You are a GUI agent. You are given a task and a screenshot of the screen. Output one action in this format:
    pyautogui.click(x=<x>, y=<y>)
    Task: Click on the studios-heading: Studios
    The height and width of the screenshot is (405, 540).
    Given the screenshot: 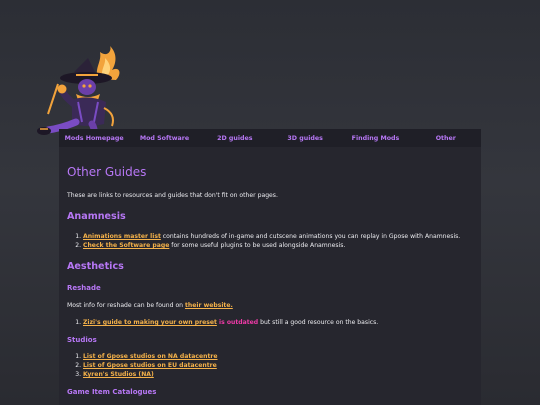 What is the action you would take?
    pyautogui.click(x=82, y=340)
    